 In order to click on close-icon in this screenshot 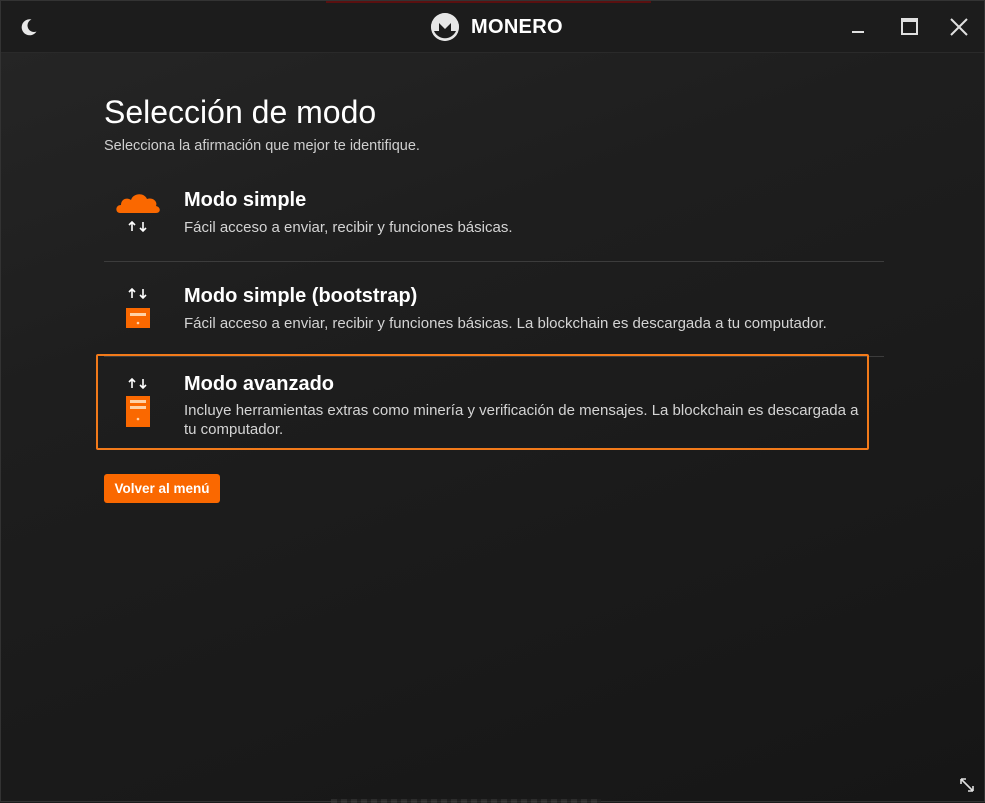, I will do `click(959, 27)`.